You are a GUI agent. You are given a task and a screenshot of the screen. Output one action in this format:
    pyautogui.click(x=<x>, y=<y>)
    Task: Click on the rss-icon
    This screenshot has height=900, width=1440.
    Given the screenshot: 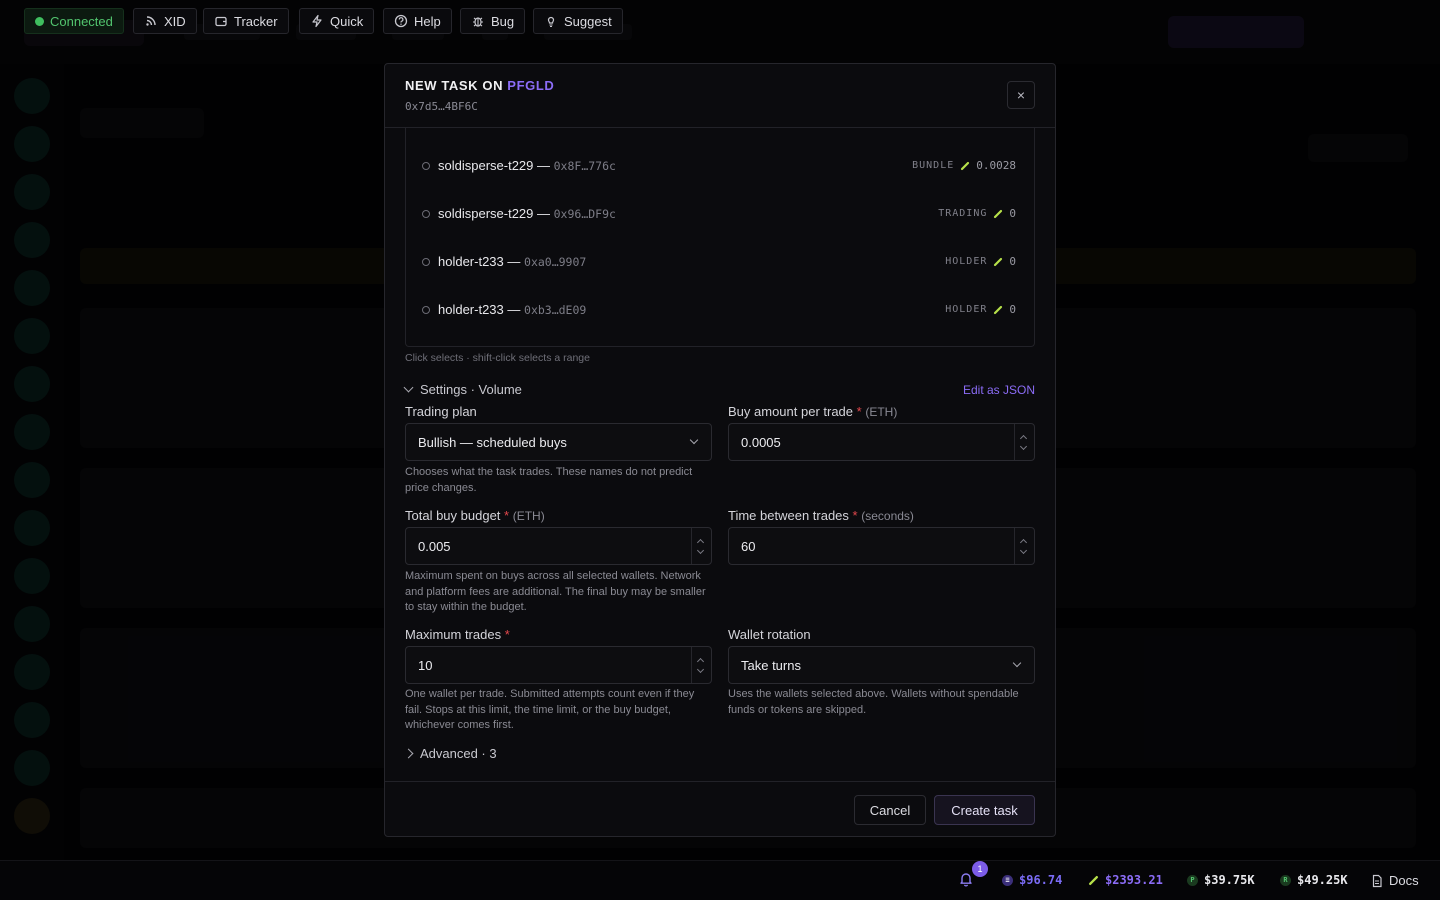 What is the action you would take?
    pyautogui.click(x=151, y=21)
    